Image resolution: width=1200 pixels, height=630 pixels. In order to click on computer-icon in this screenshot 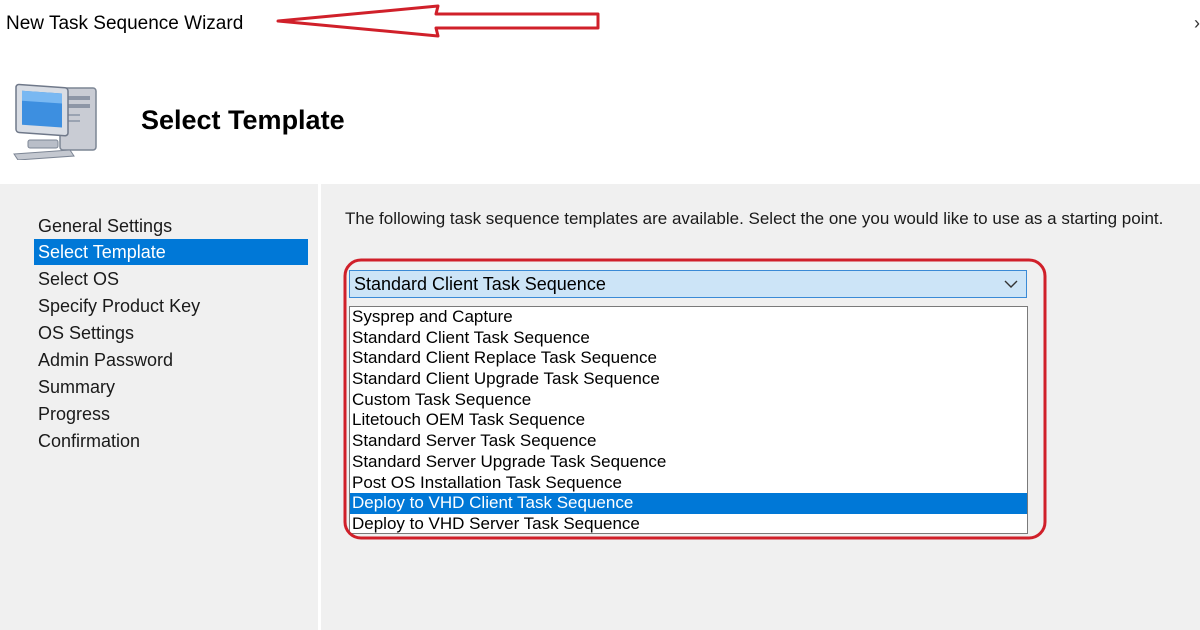, I will do `click(55, 121)`.